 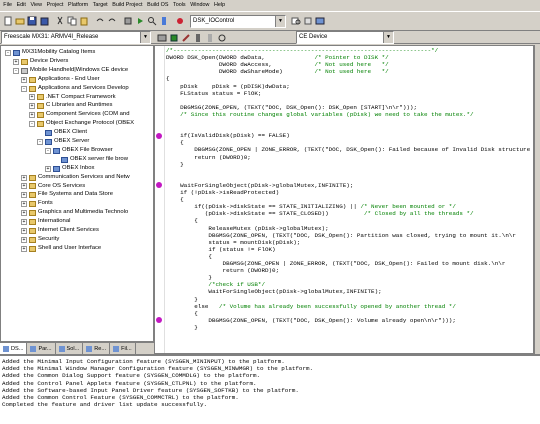 I want to click on device-combo: CE Device ▼, so click(x=345, y=37).